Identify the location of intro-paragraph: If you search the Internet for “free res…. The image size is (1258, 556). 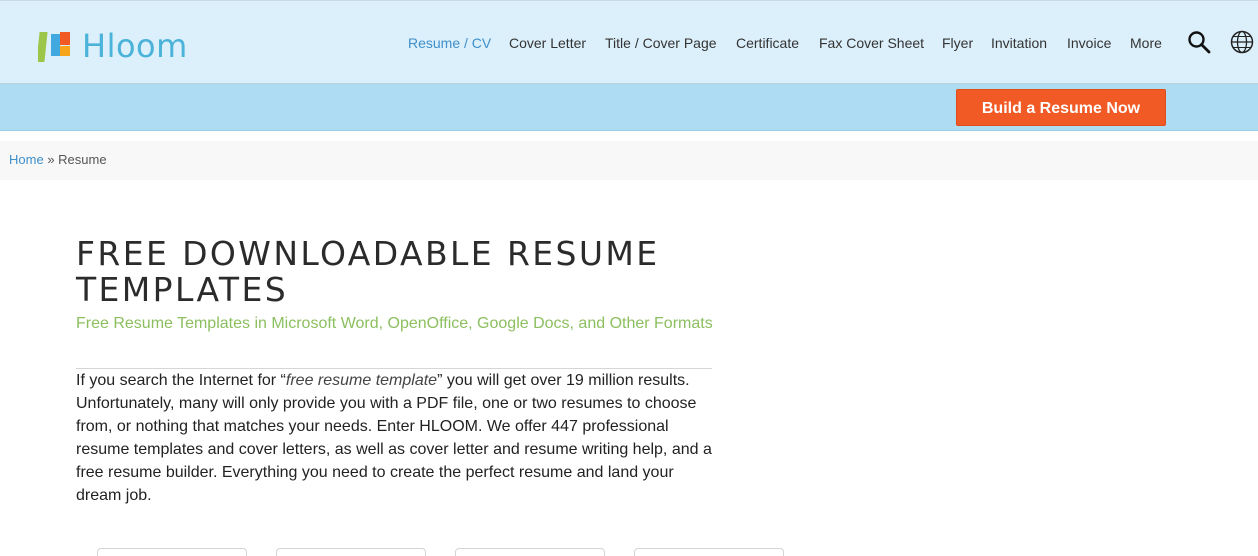
(396, 438).